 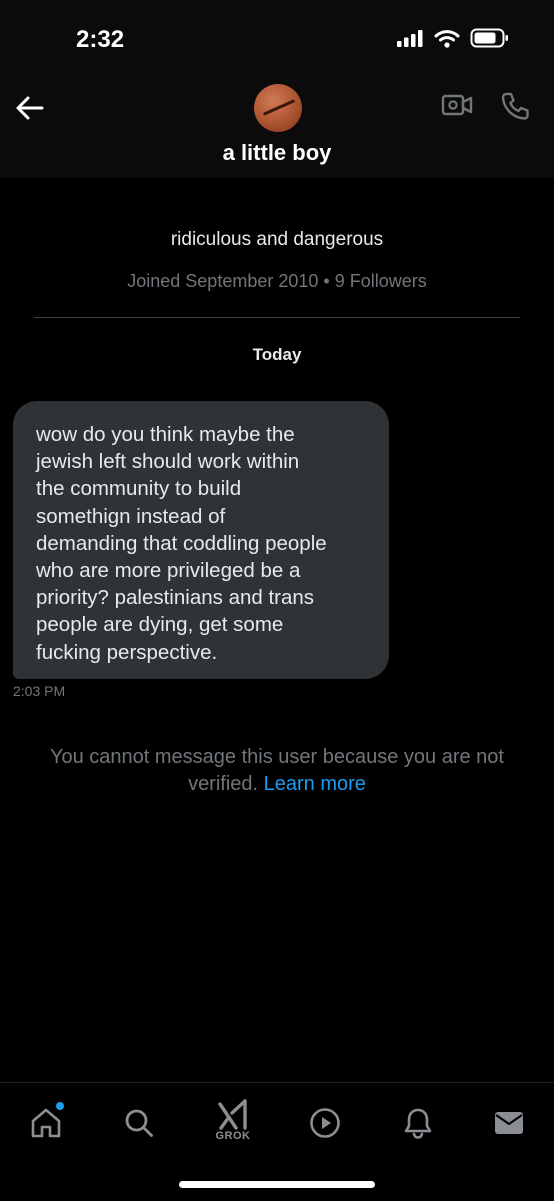 What do you see at coordinates (489, 38) in the screenshot?
I see `battery-icon` at bounding box center [489, 38].